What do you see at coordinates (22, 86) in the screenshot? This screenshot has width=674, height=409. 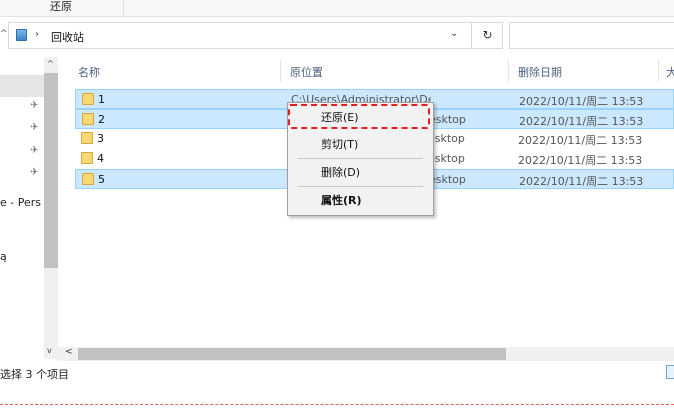 I see `nav-item-selected` at bounding box center [22, 86].